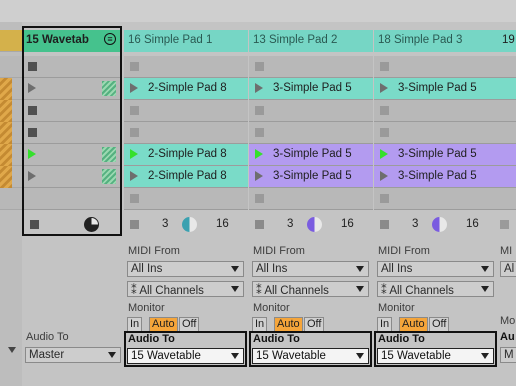  What do you see at coordinates (508, 355) in the screenshot?
I see `audio-to-select: M` at bounding box center [508, 355].